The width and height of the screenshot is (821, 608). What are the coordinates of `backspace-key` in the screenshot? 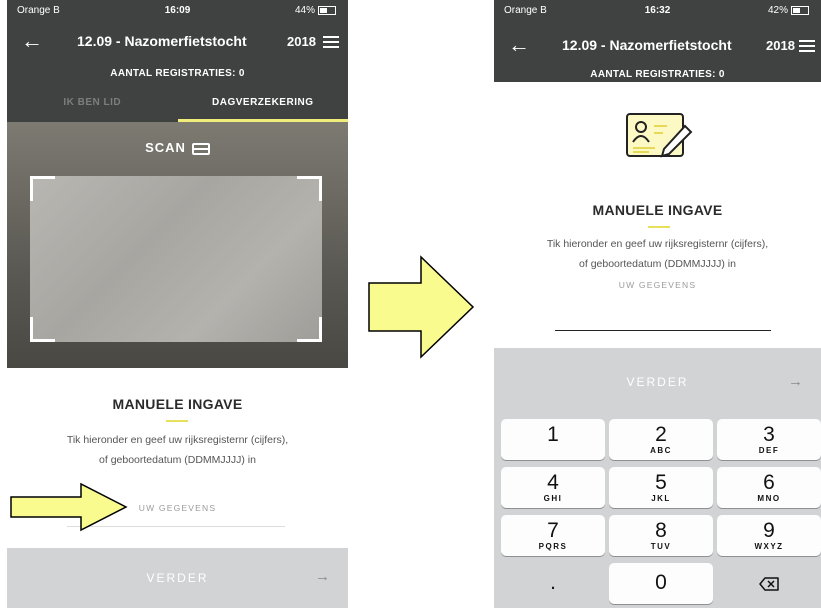 It's located at (769, 583).